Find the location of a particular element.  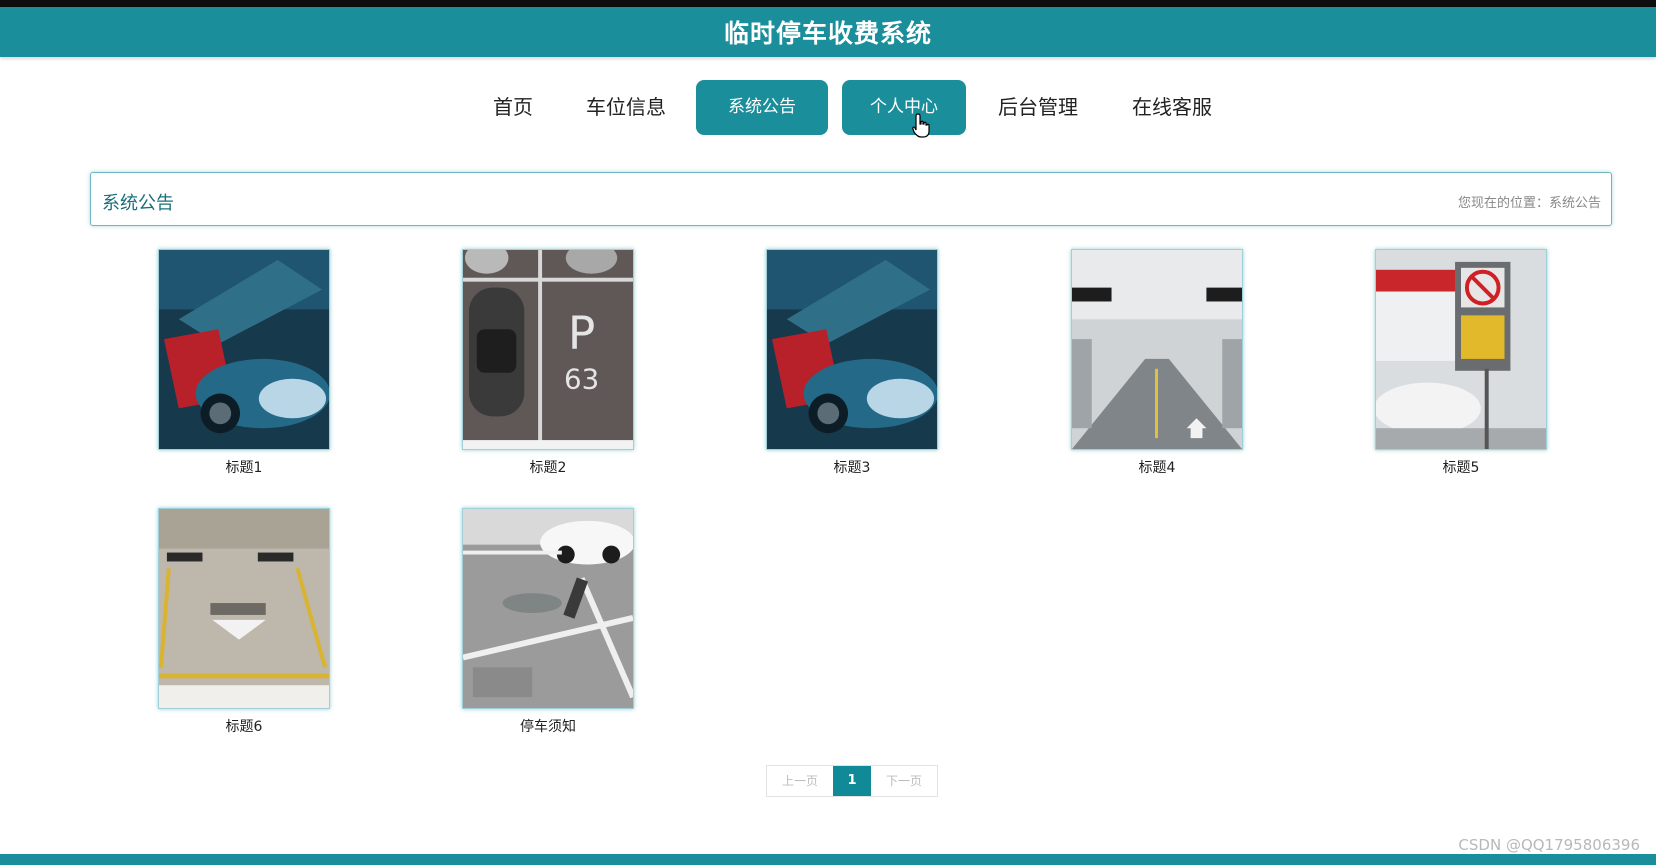

card-caption: 标题4 is located at coordinates (1157, 467).